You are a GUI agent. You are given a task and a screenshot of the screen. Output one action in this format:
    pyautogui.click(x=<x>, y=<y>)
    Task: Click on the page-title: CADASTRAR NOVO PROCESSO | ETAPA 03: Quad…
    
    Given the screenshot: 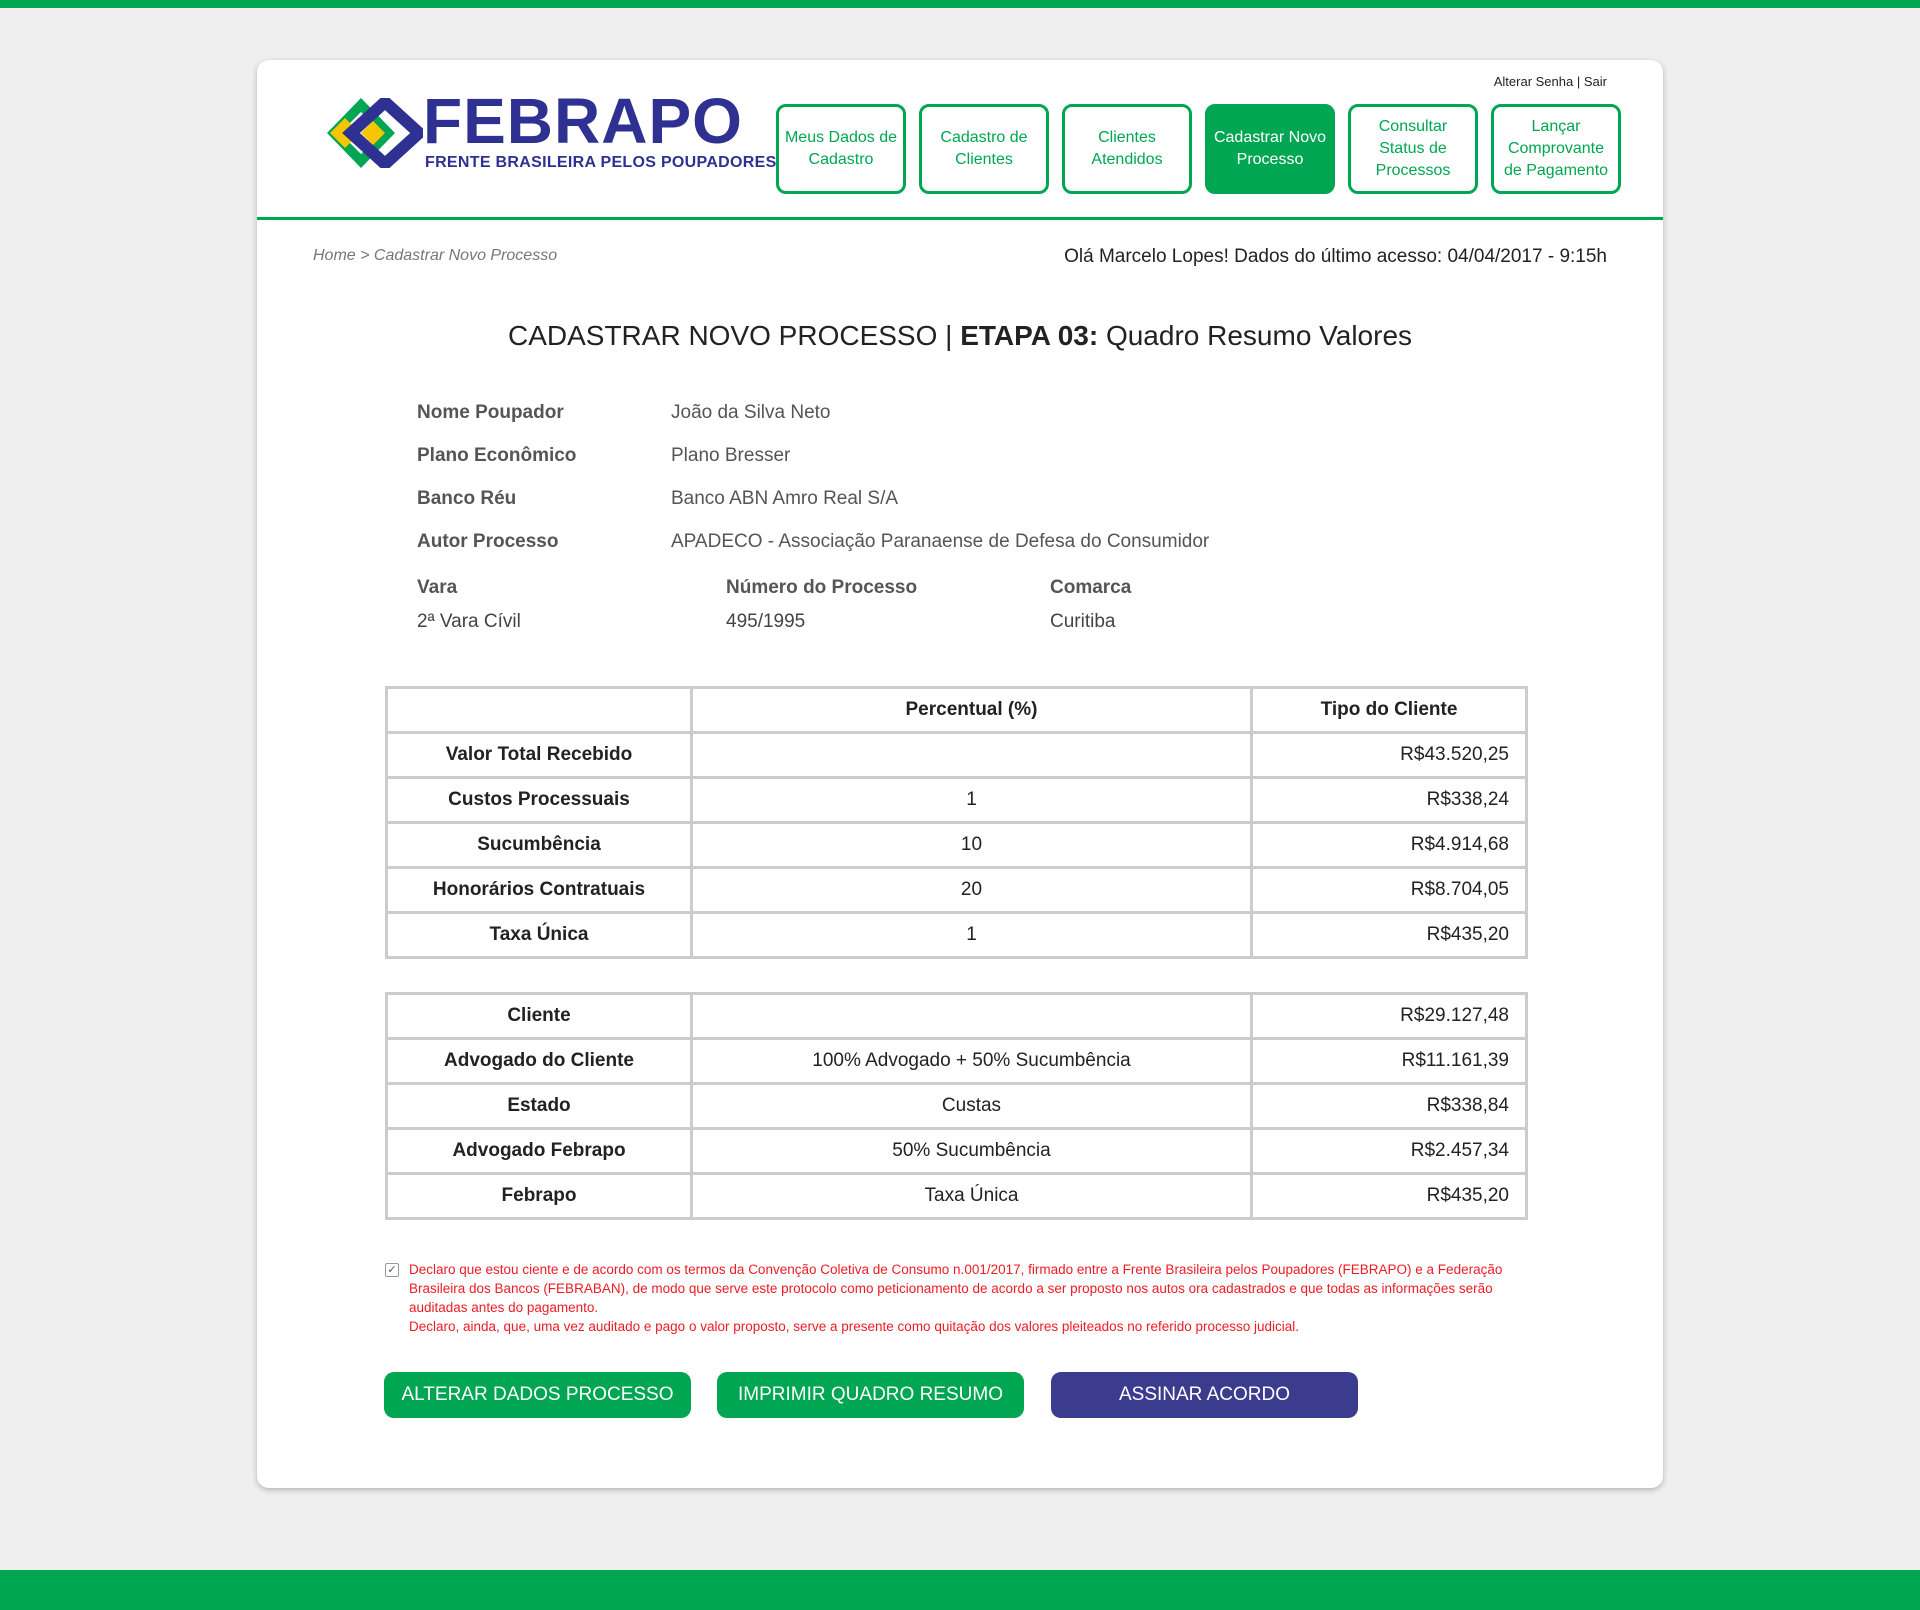 What is the action you would take?
    pyautogui.click(x=960, y=336)
    